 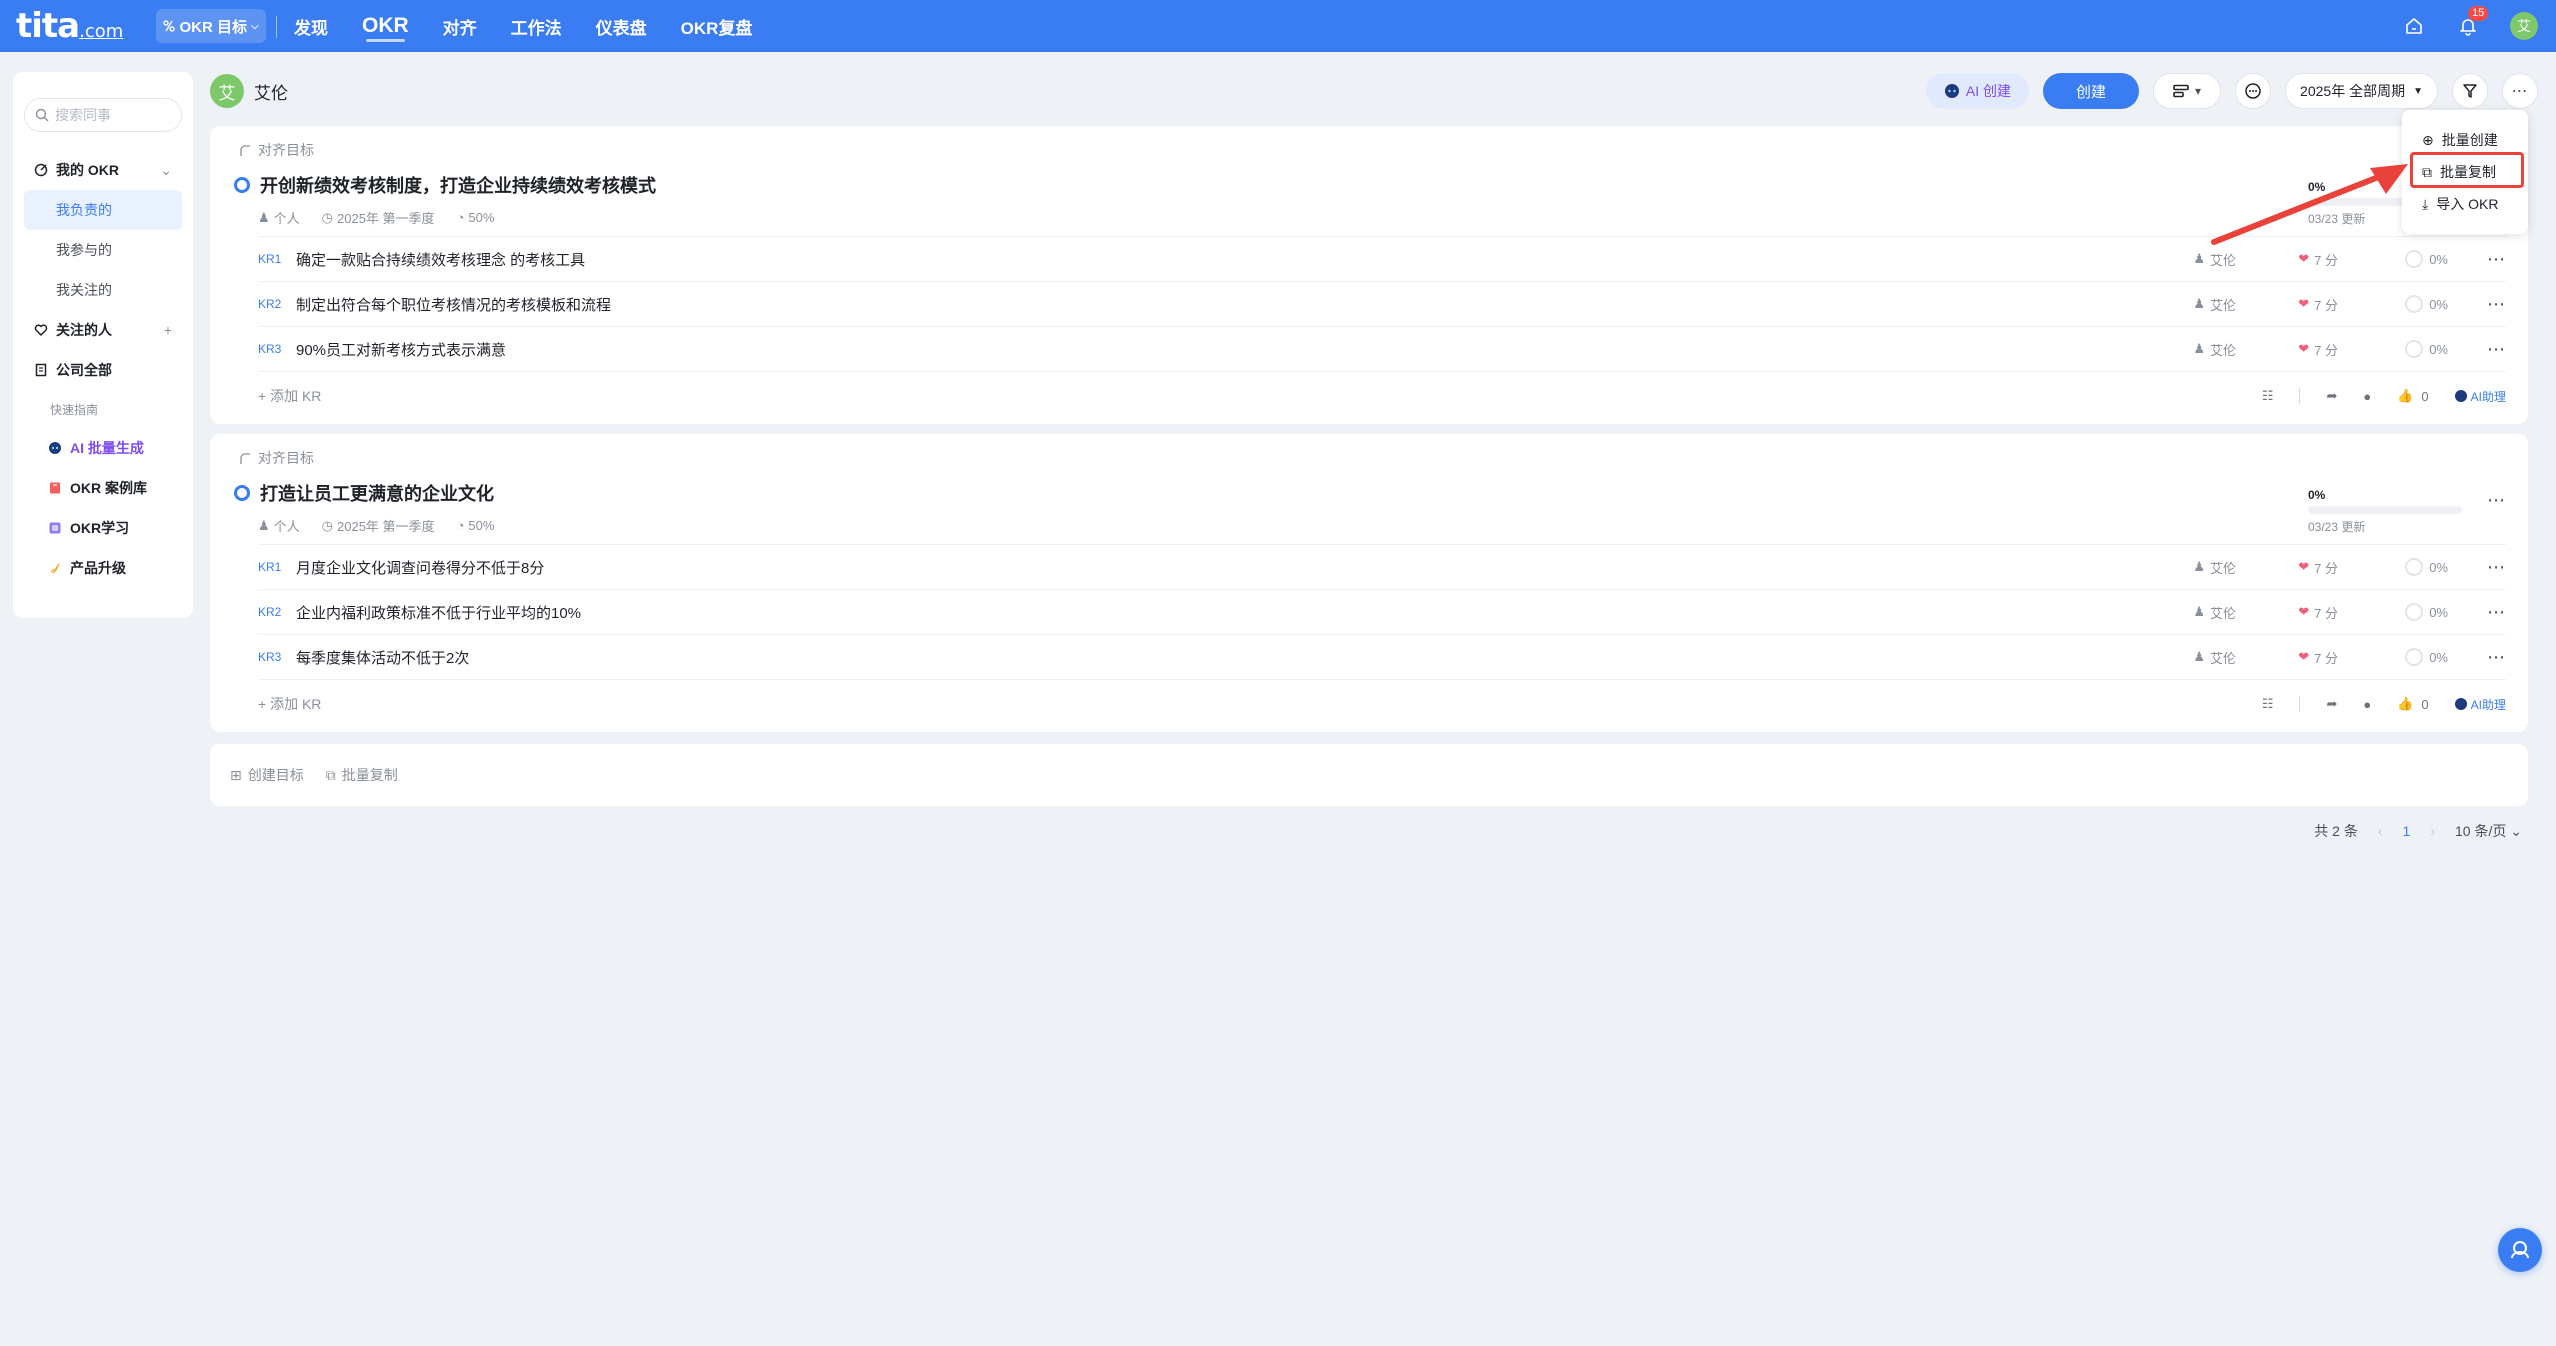 What do you see at coordinates (2187, 91) in the screenshot?
I see `view-mode-button: ▾` at bounding box center [2187, 91].